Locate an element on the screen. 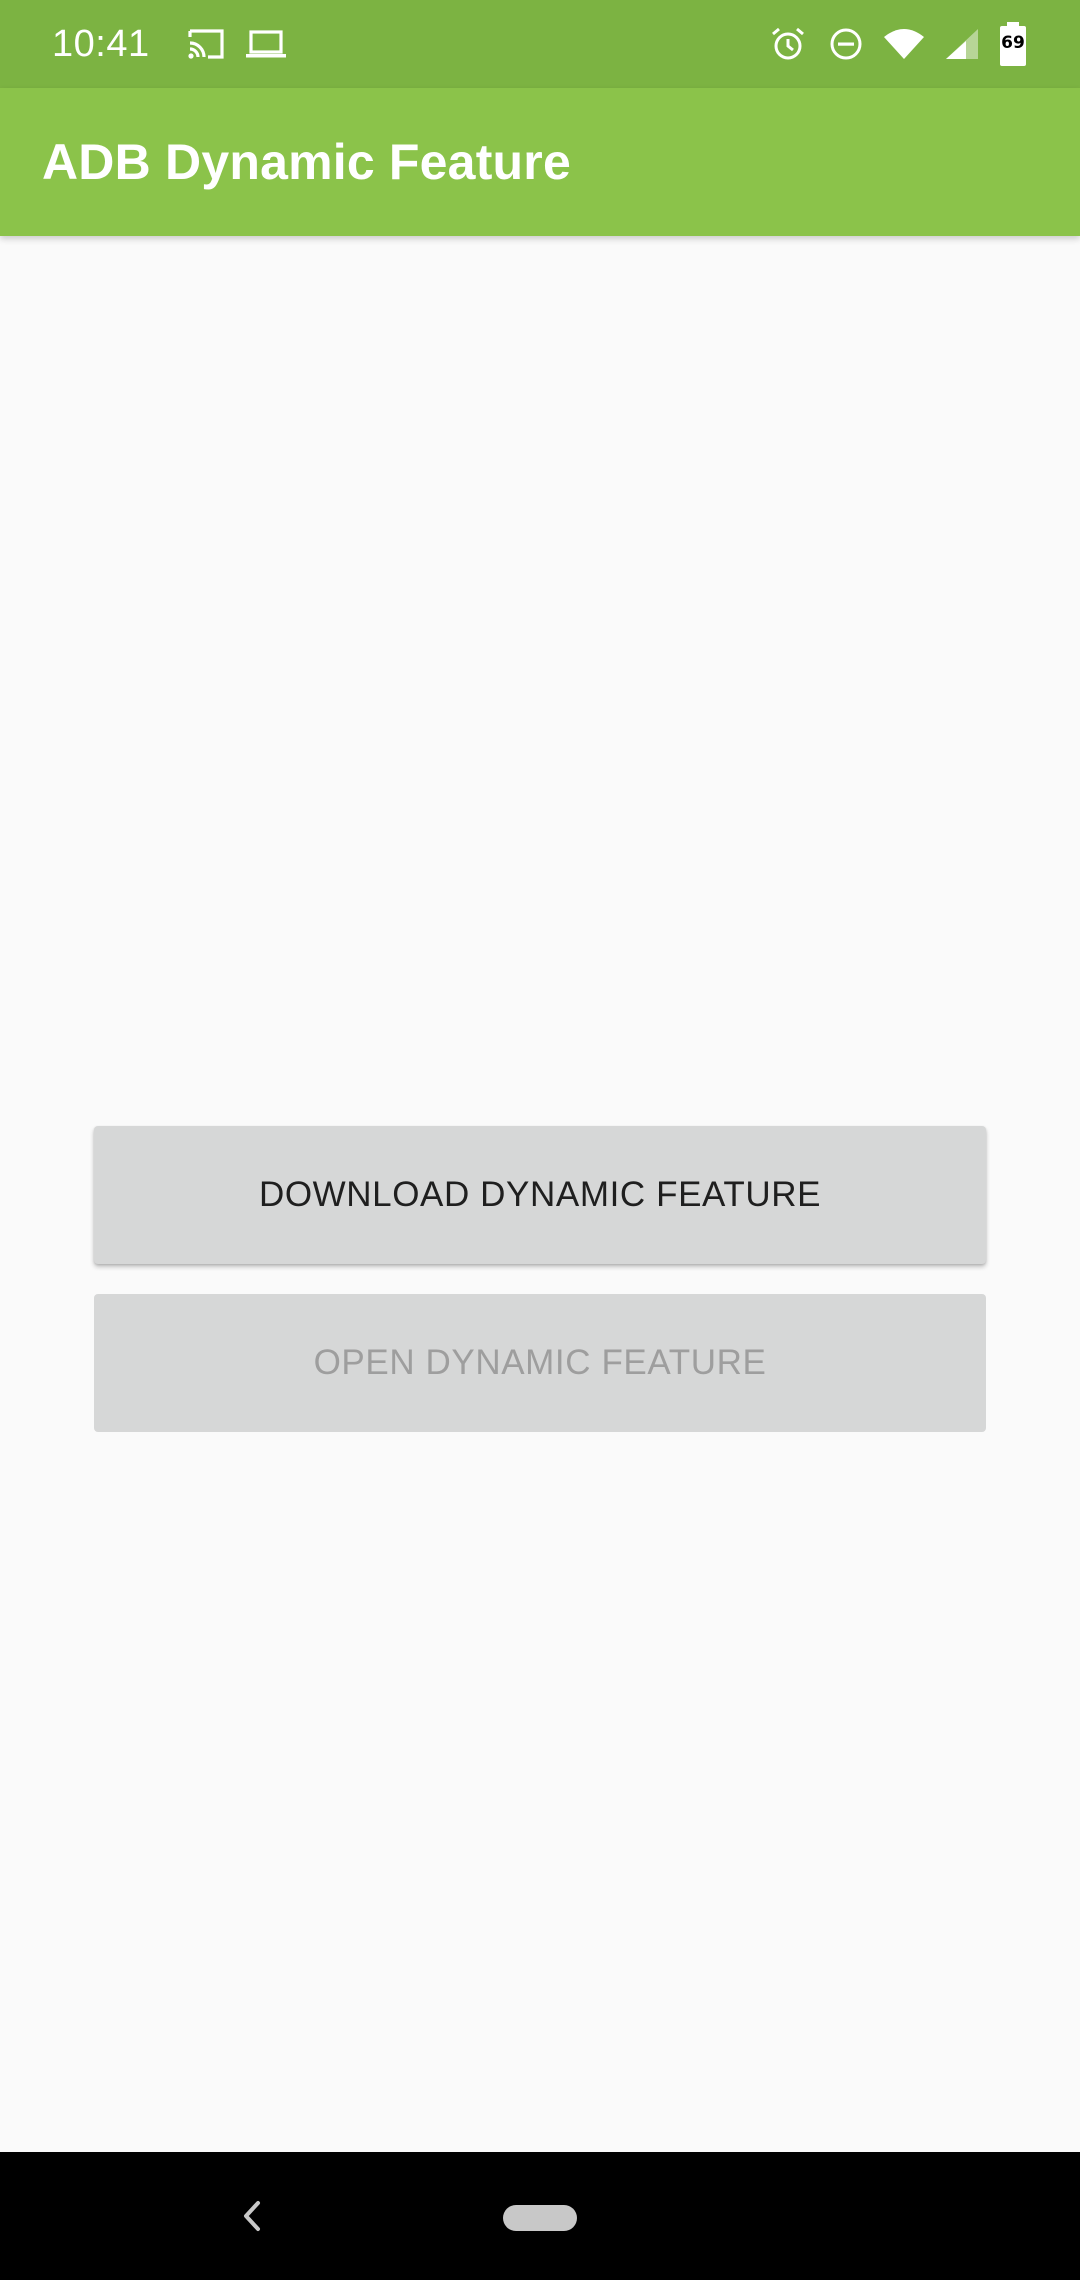  back-icon is located at coordinates (252, 2216).